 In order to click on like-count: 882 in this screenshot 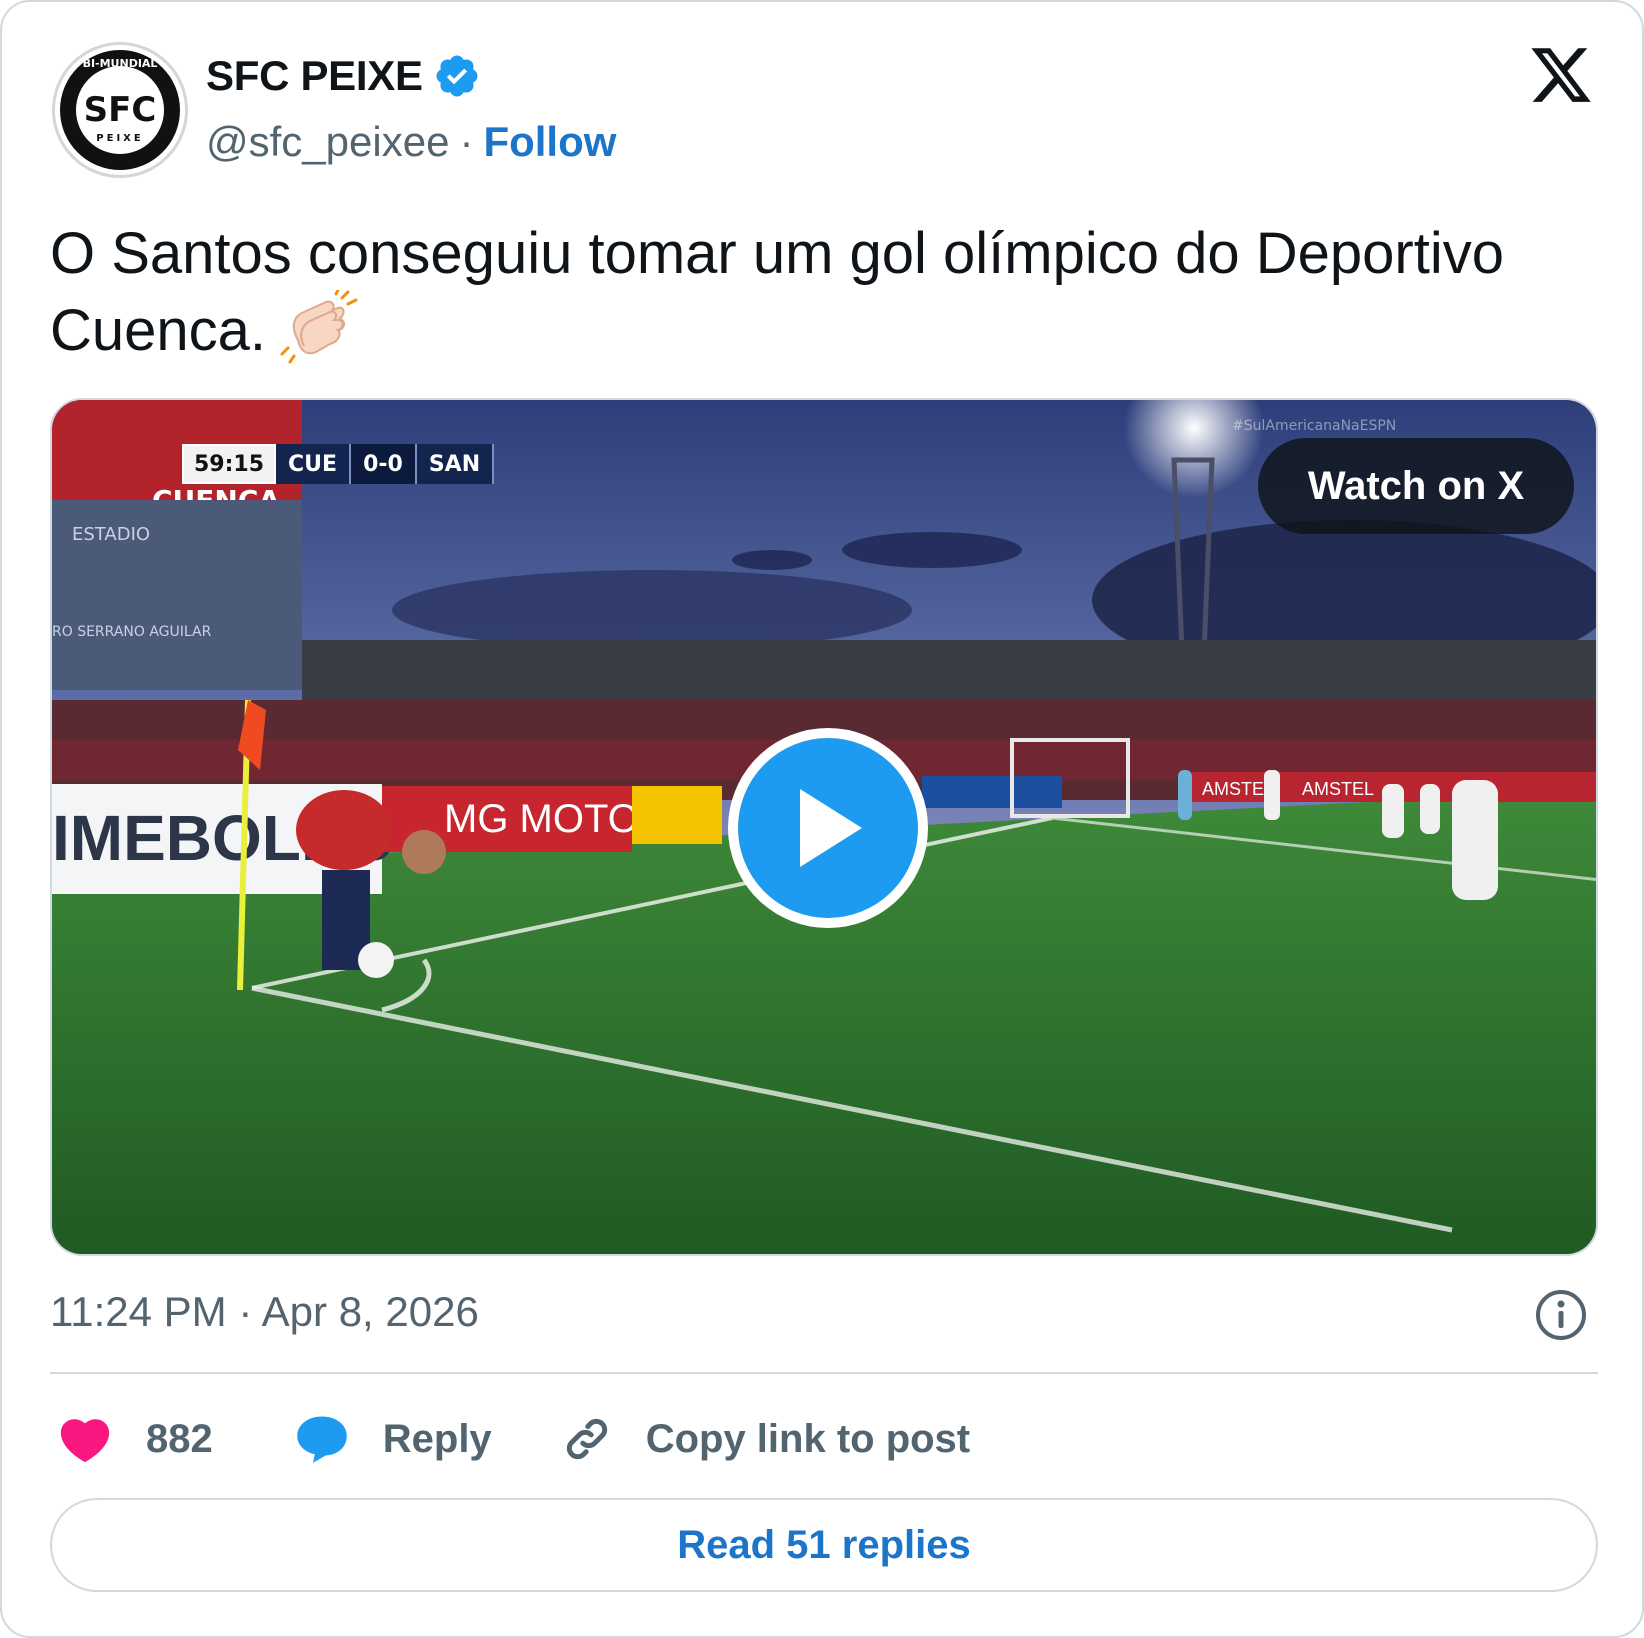, I will do `click(179, 1438)`.